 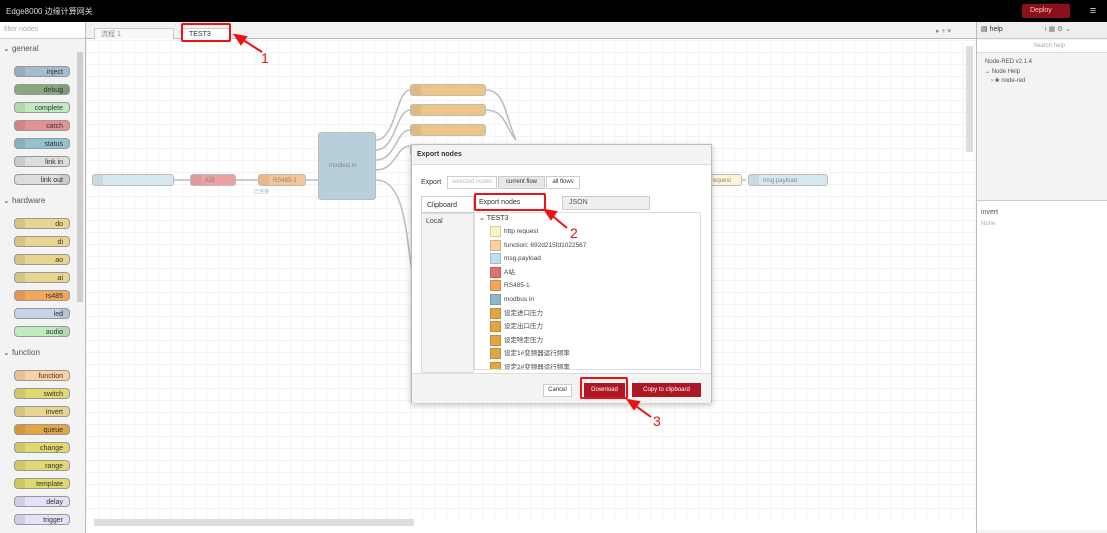 What do you see at coordinates (265, 58) in the screenshot?
I see `annotation-number-1: 1` at bounding box center [265, 58].